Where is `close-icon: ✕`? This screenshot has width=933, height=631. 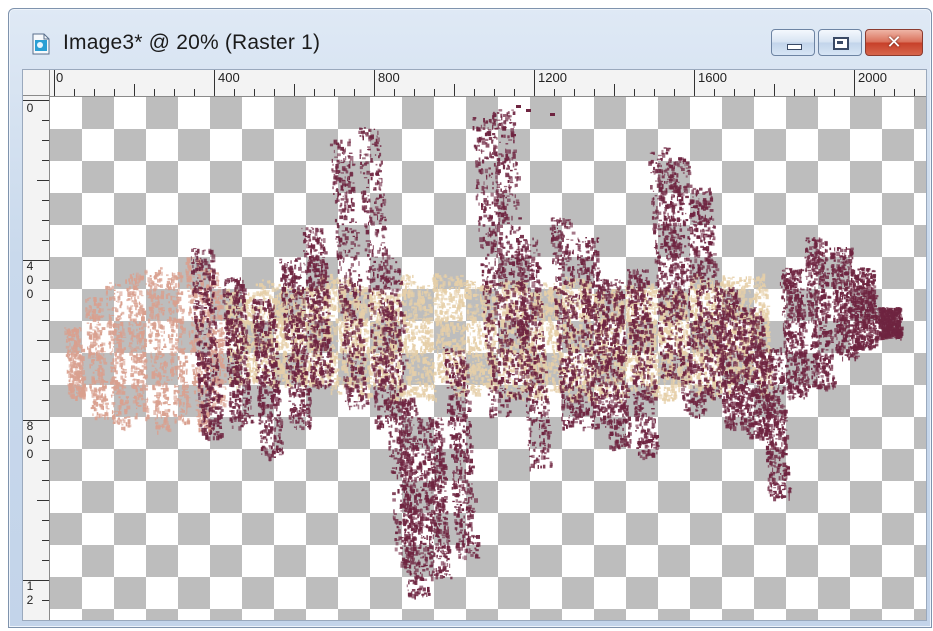 close-icon: ✕ is located at coordinates (894, 42).